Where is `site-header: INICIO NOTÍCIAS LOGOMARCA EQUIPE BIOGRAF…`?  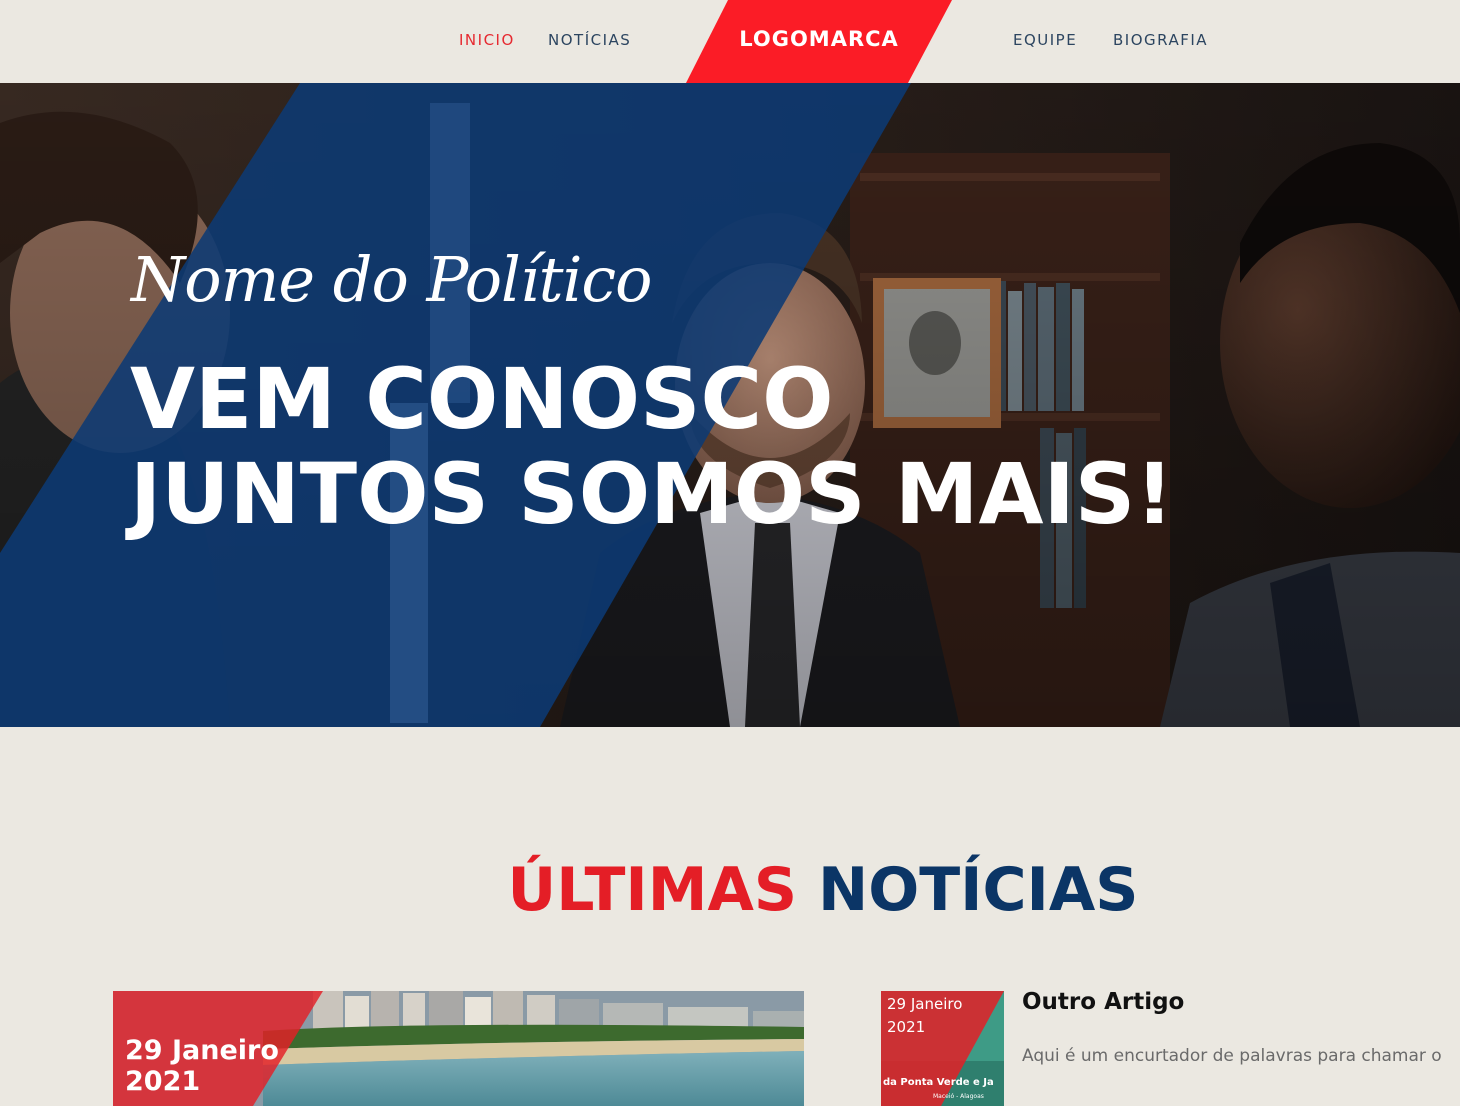 site-header: INICIO NOTÍCIAS LOGOMARCA EQUIPE BIOGRAF… is located at coordinates (730, 41).